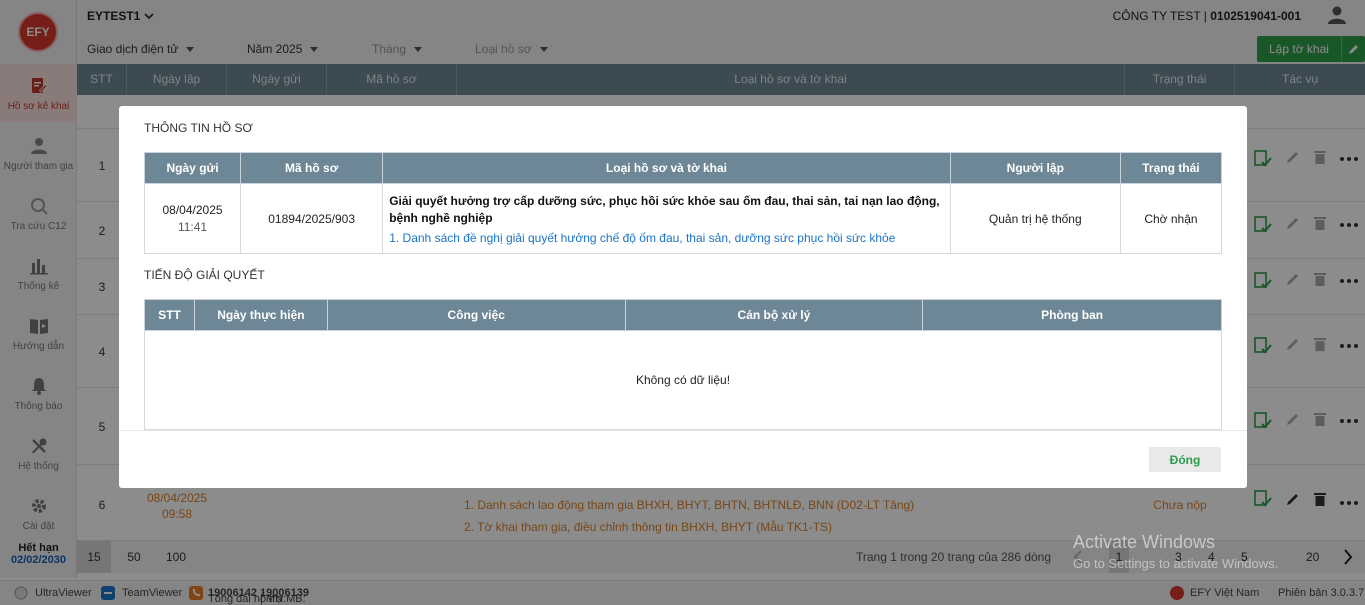  What do you see at coordinates (1171, 218) in the screenshot?
I see `record-status: Chờ nhận` at bounding box center [1171, 218].